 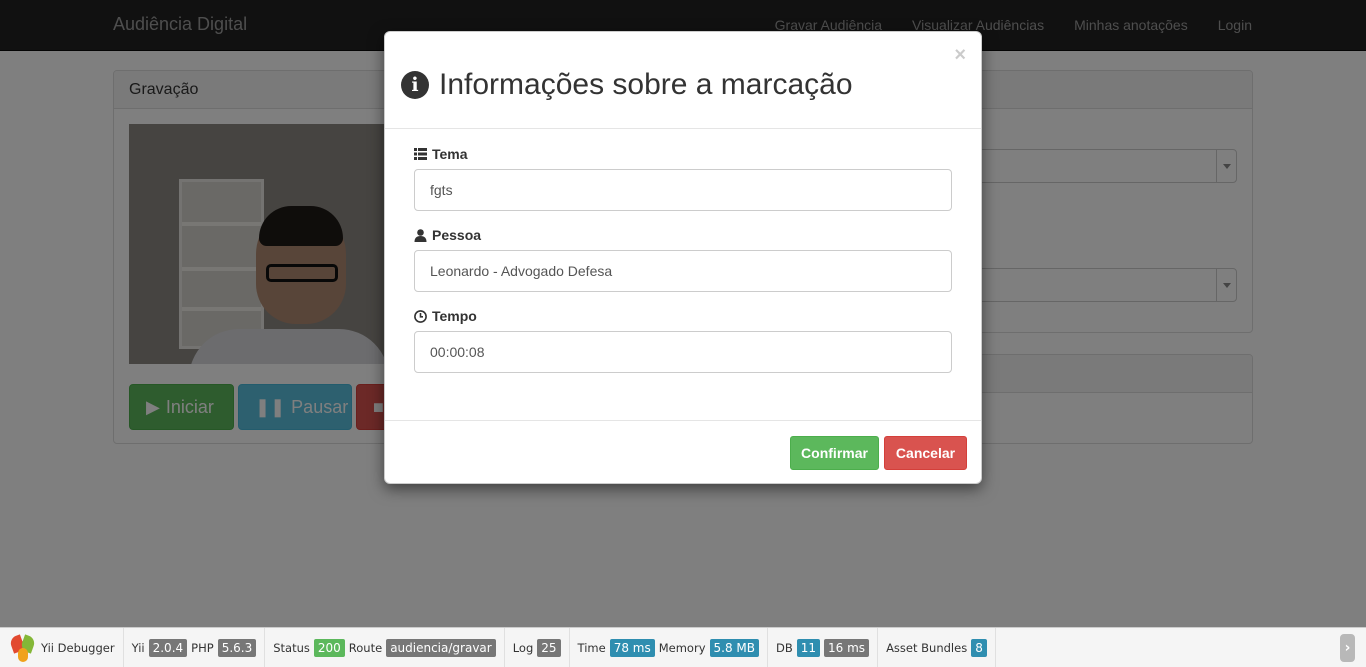 I want to click on tema-label: Tema, so click(x=683, y=154).